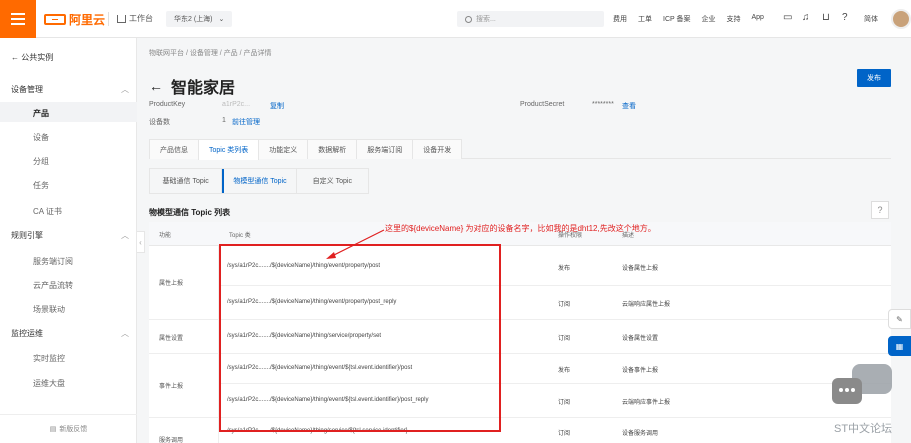 The image size is (911, 443). I want to click on annotation-arrow, so click(355, 244).